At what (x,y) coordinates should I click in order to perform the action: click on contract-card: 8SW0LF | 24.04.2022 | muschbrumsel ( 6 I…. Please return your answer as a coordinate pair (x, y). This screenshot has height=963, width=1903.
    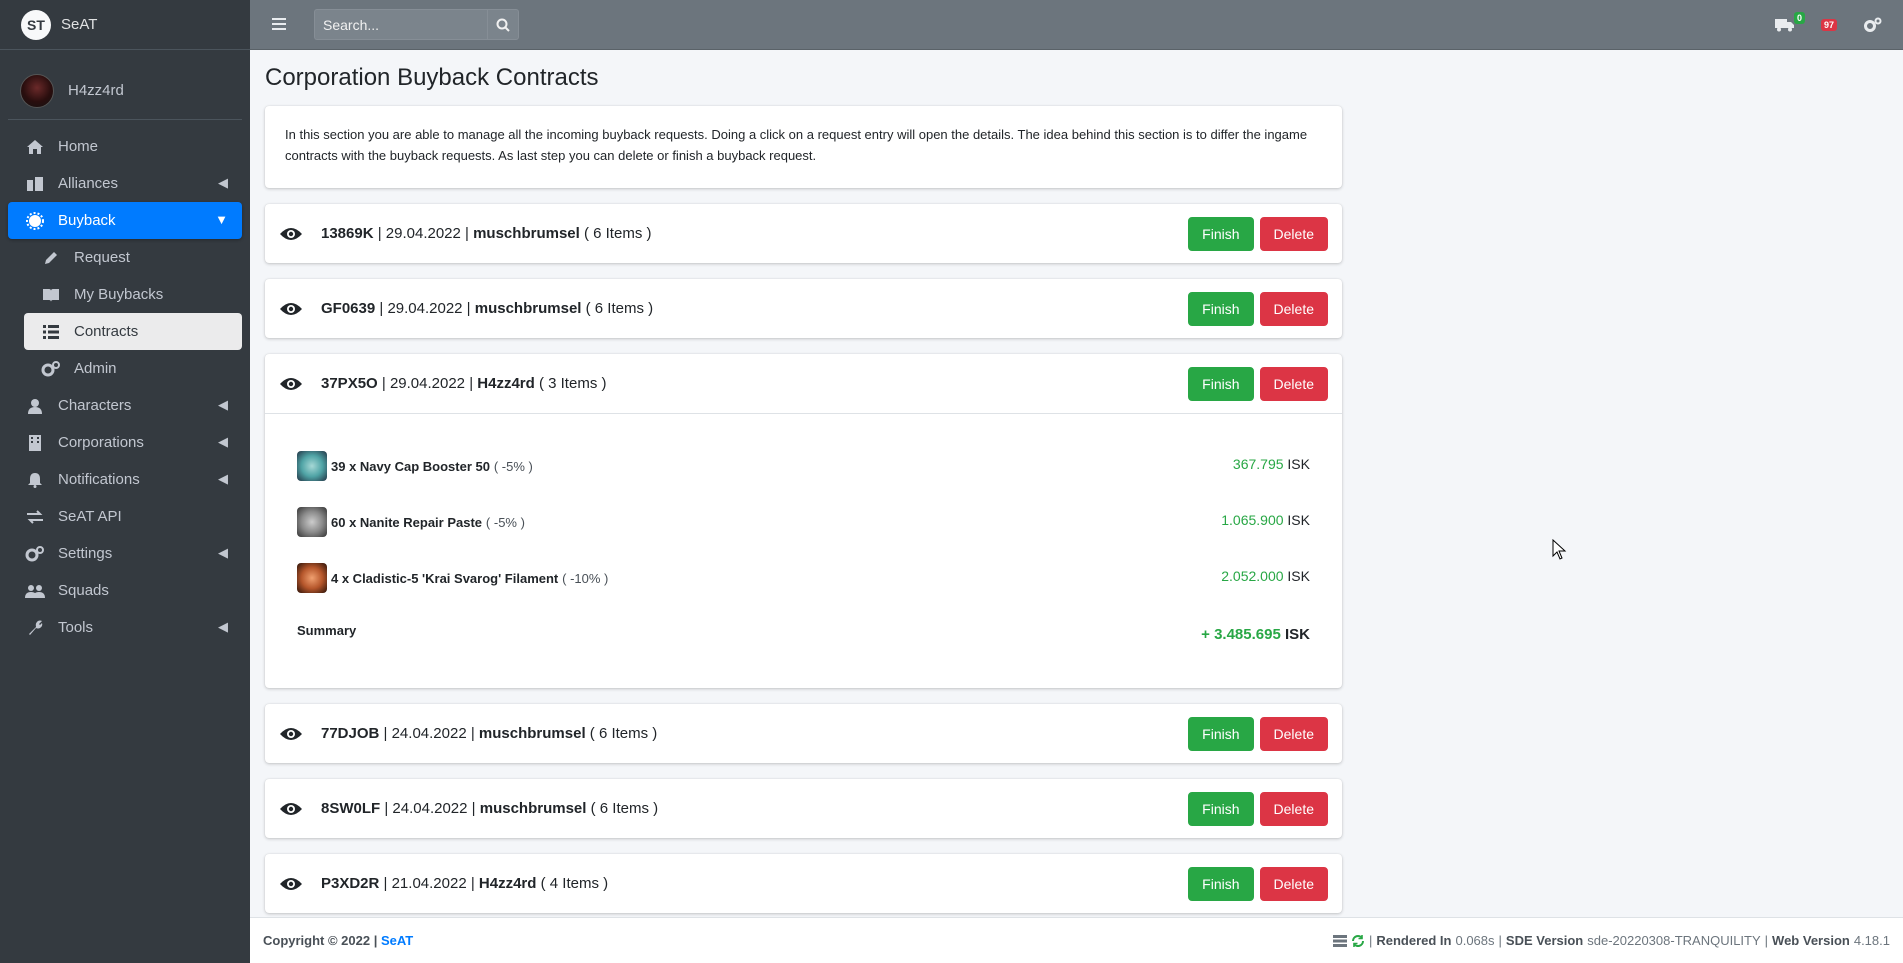
    Looking at the image, I should click on (803, 808).